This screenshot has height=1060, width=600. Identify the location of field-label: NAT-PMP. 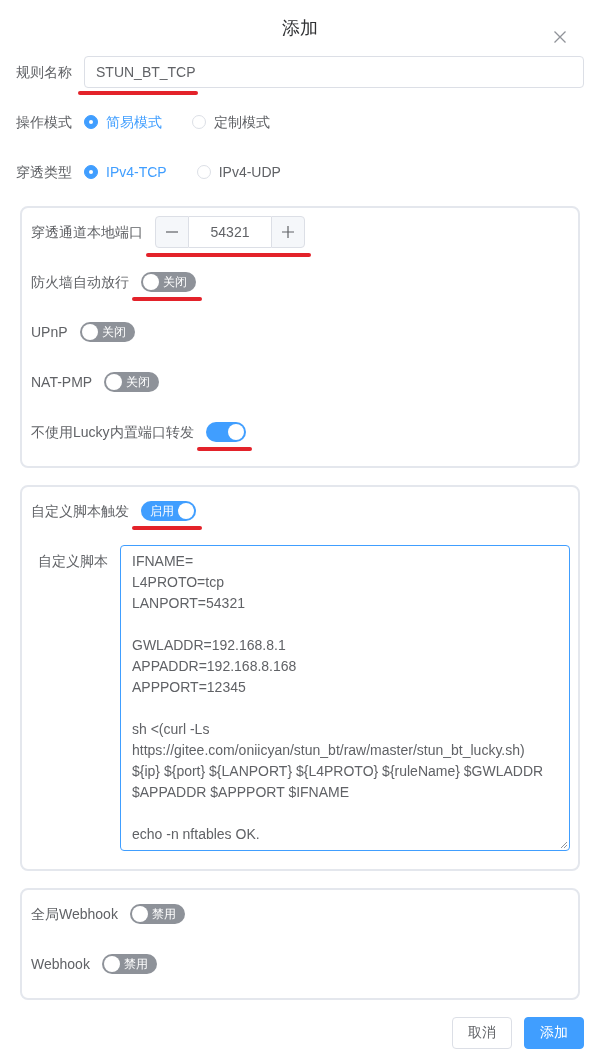
(62, 382).